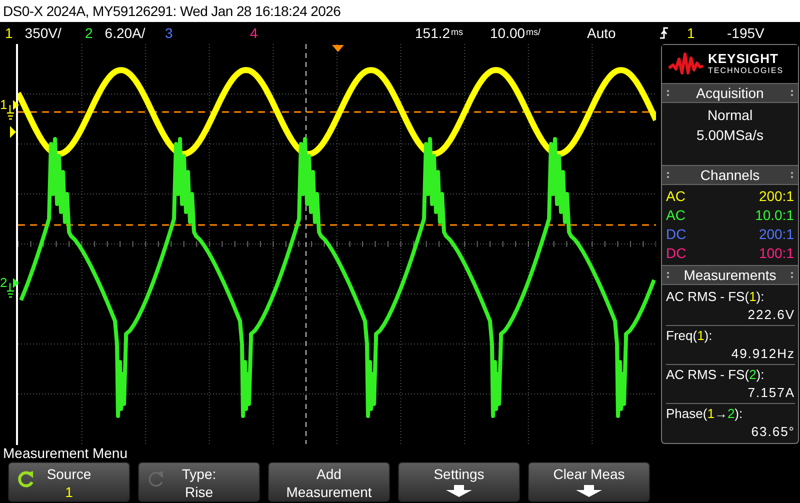 This screenshot has height=503, width=800. What do you see at coordinates (690, 336) in the screenshot?
I see `measurement-label: Freq(1):` at bounding box center [690, 336].